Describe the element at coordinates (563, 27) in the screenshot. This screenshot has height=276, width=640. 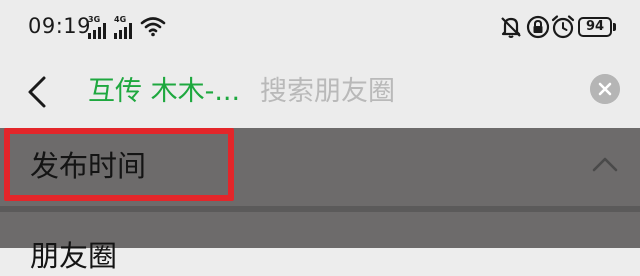
I see `alarm-icon` at that location.